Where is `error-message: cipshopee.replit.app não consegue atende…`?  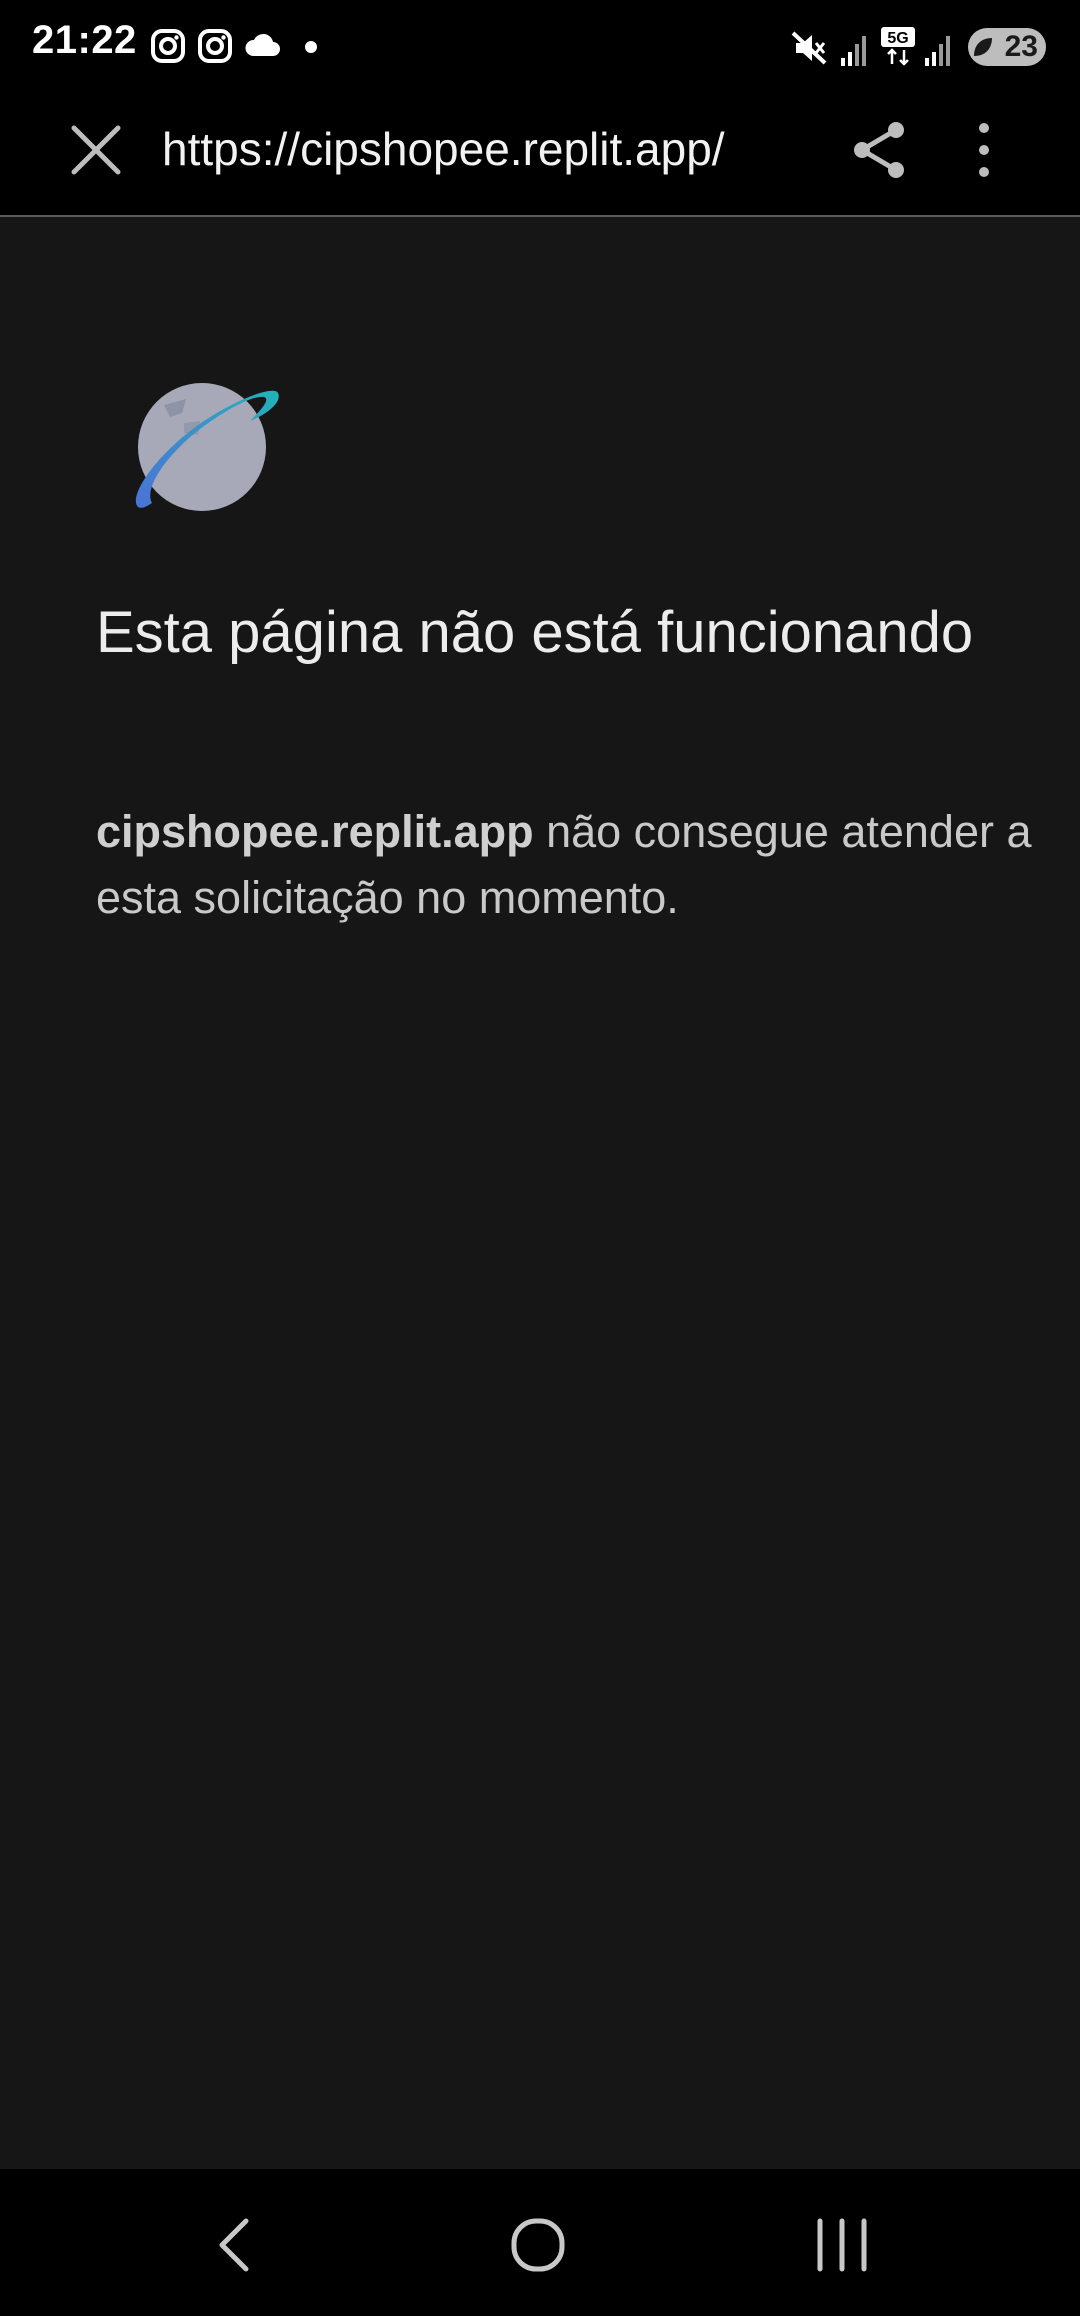
error-message: cipshopee.replit.app não consegue atende… is located at coordinates (566, 865).